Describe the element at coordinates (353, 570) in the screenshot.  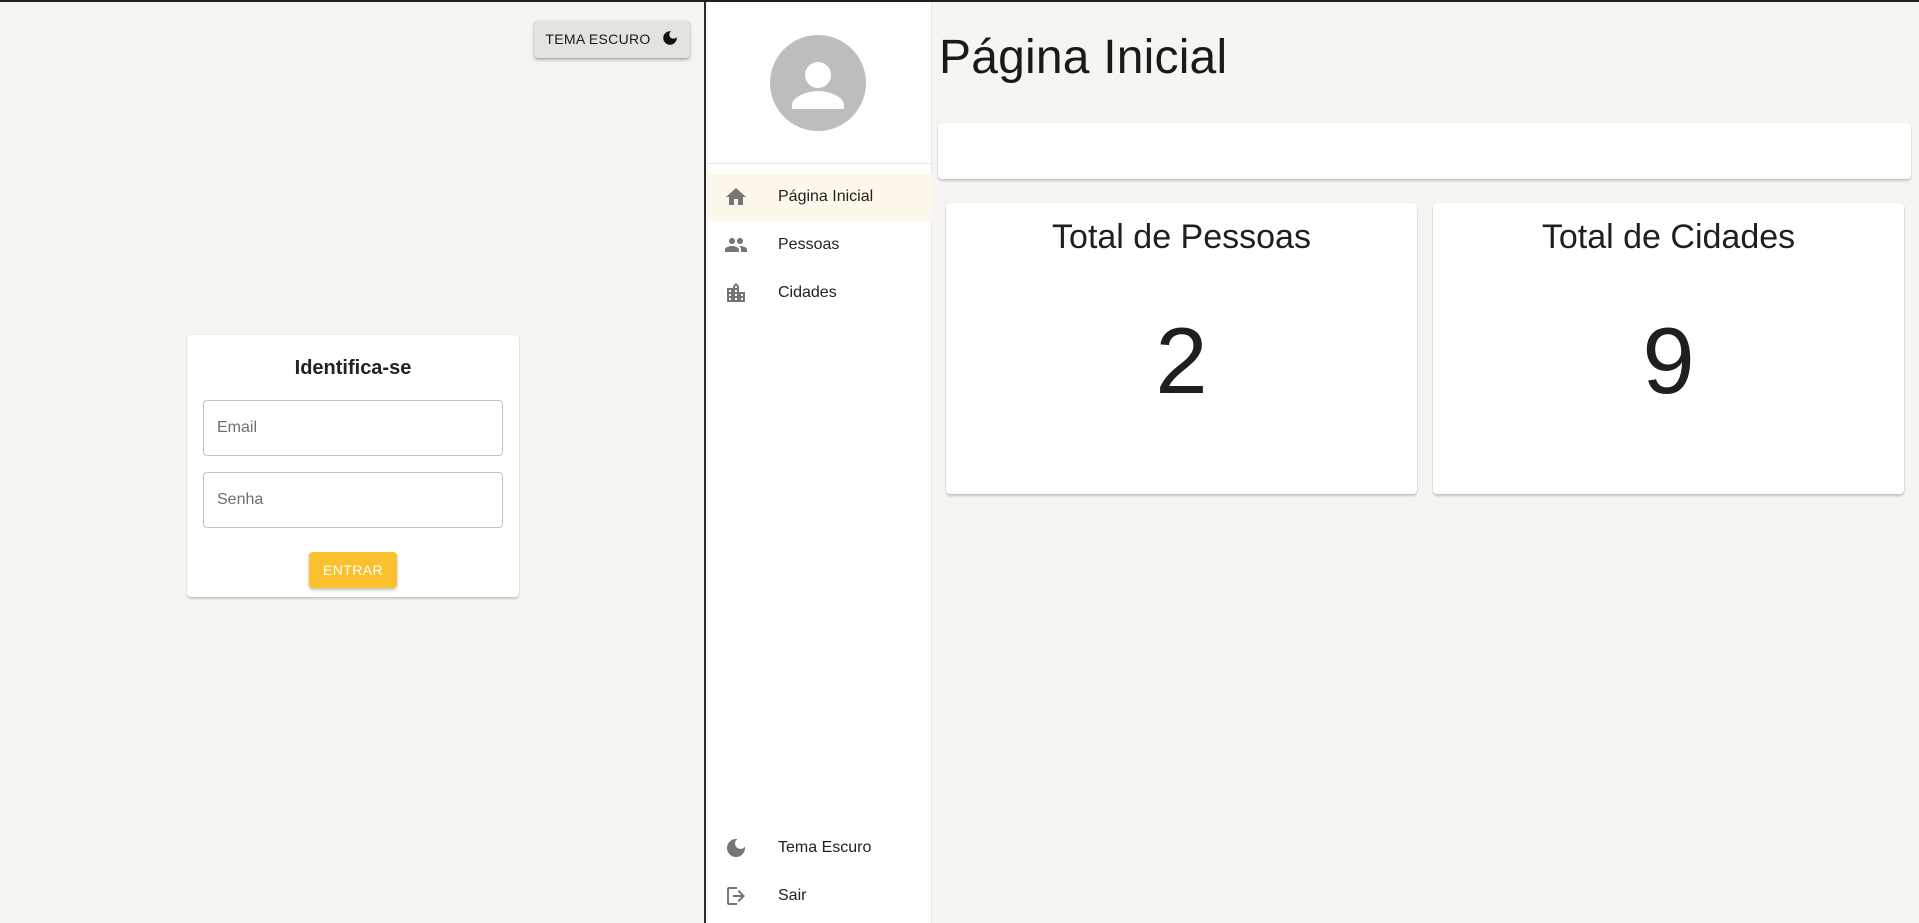
I see `enter-button: ENTRAR` at that location.